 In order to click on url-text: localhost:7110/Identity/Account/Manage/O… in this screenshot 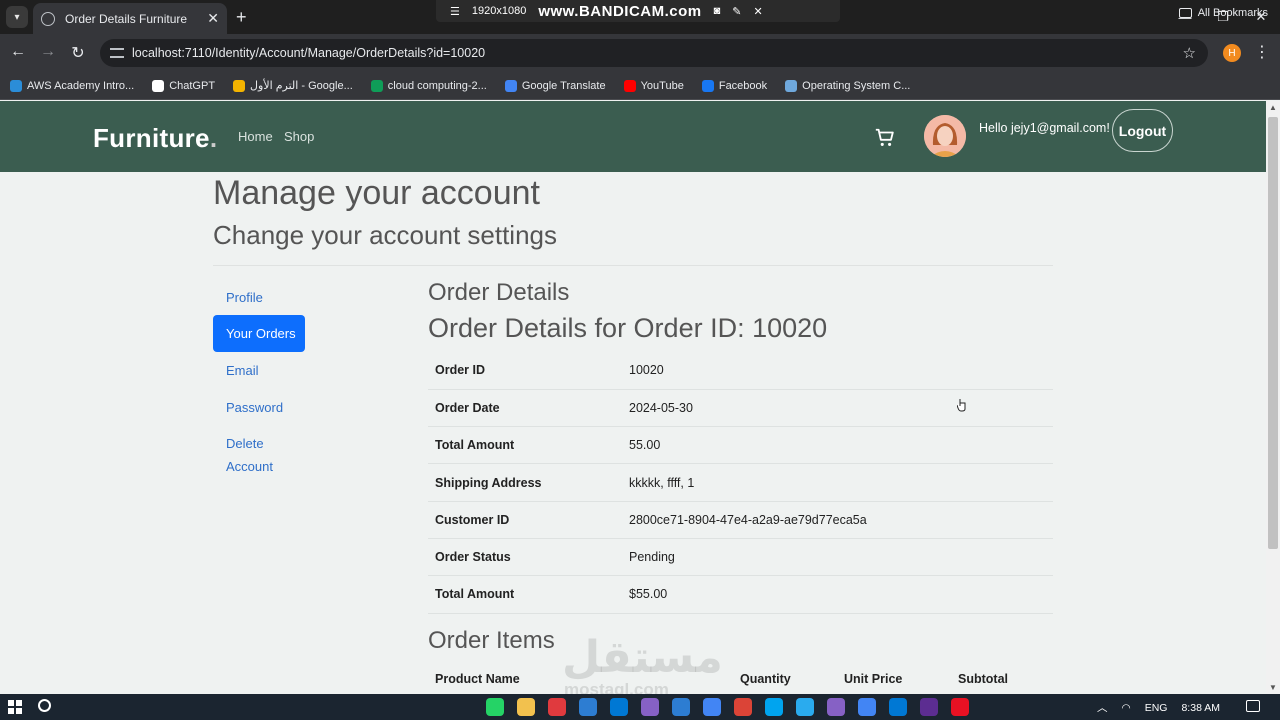, I will do `click(309, 53)`.